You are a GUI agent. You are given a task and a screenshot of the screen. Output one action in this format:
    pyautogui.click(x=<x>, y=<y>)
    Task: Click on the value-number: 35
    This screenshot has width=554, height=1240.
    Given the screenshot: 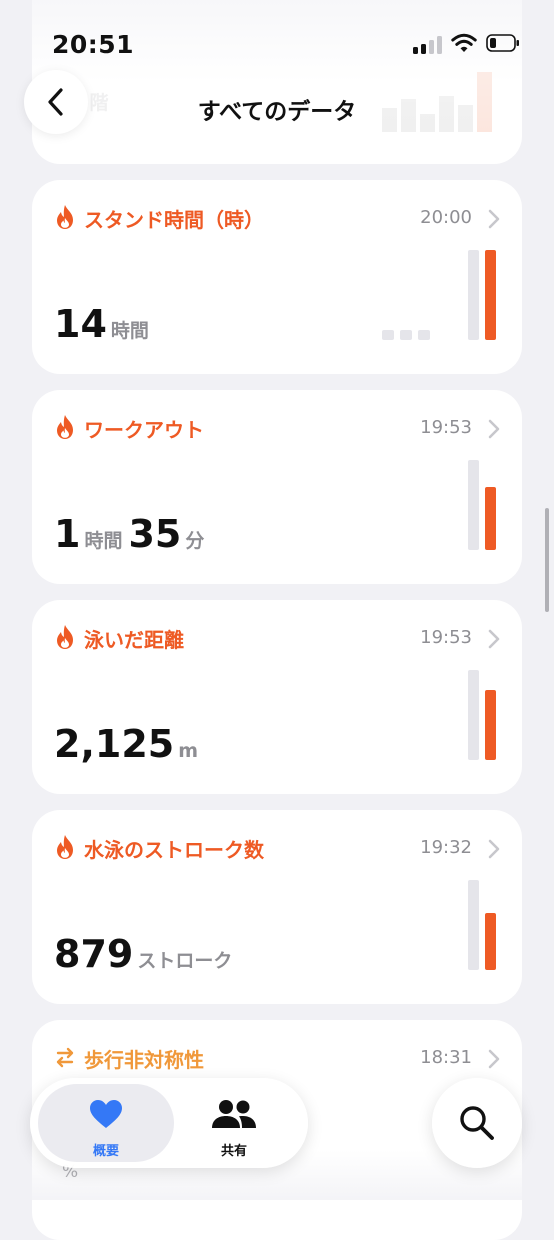 What is the action you would take?
    pyautogui.click(x=155, y=534)
    